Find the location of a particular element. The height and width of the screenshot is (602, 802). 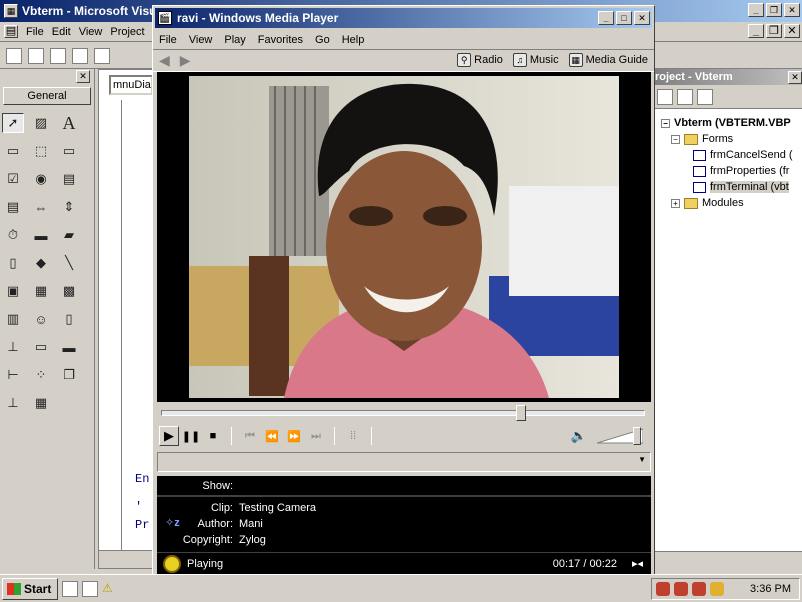

menu-editor-icon is located at coordinates (58, 55).